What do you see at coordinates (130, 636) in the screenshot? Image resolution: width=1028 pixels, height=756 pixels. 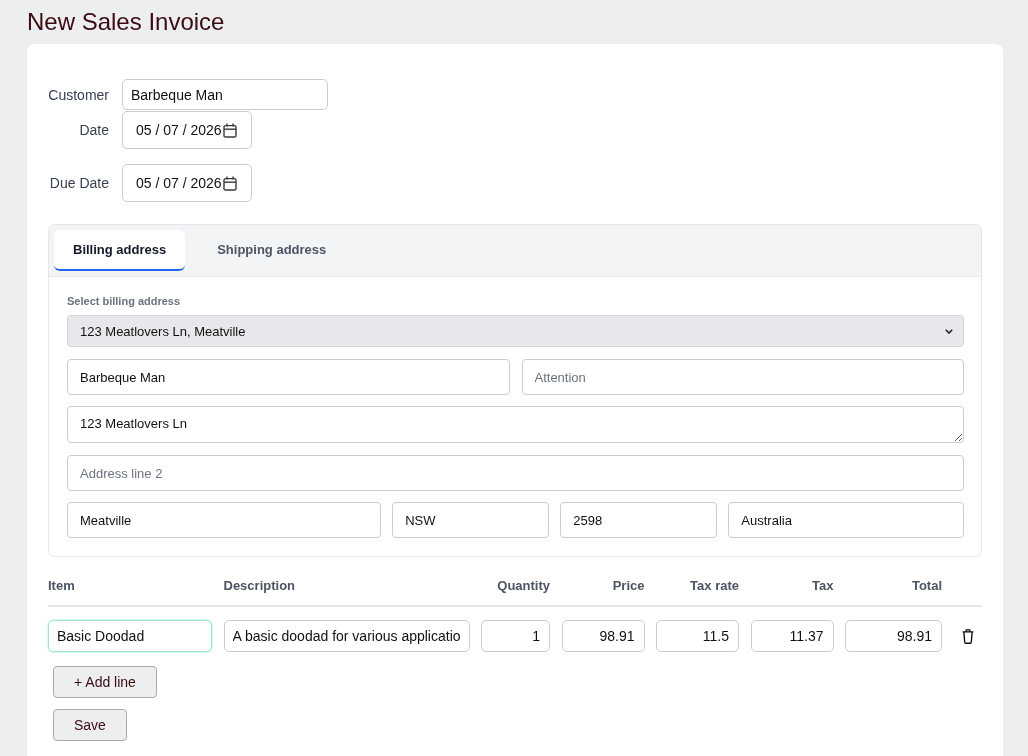 I see `item-field: Basic Doodad` at bounding box center [130, 636].